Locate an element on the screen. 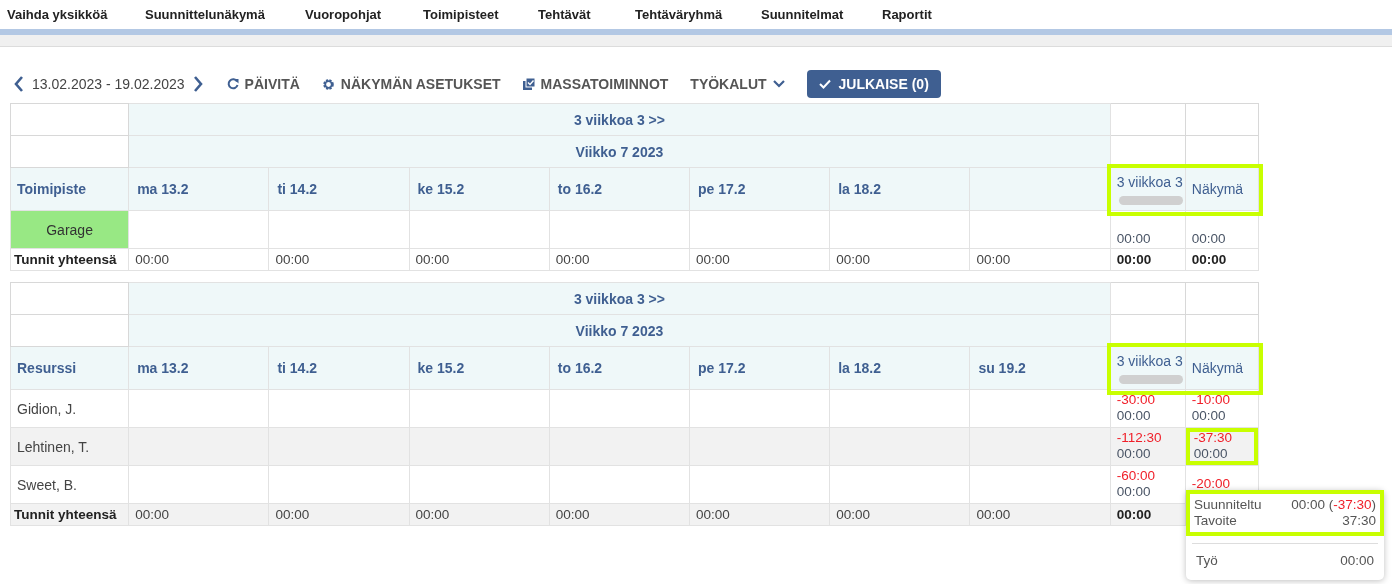 The image size is (1392, 584). tooltip-label: Suunniteltu is located at coordinates (1228, 505).